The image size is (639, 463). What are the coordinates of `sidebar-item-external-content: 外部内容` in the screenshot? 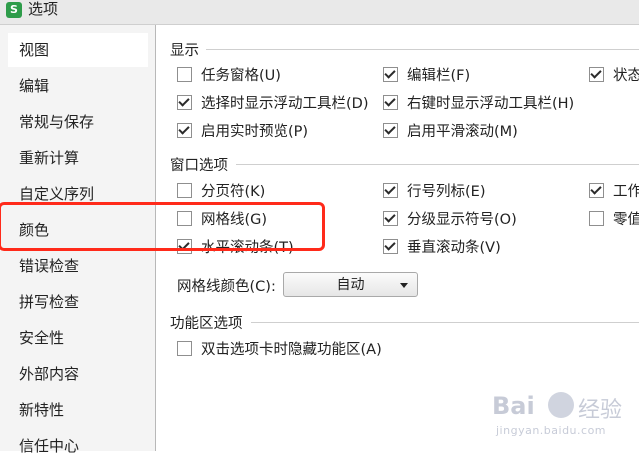 It's located at (78, 374).